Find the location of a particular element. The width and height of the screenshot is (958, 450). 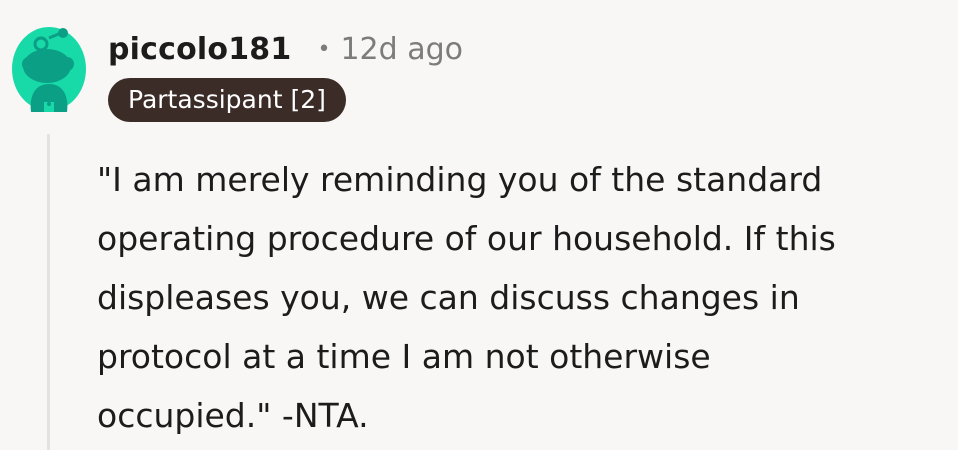

snoo-avatar-icon is located at coordinates (49, 69).